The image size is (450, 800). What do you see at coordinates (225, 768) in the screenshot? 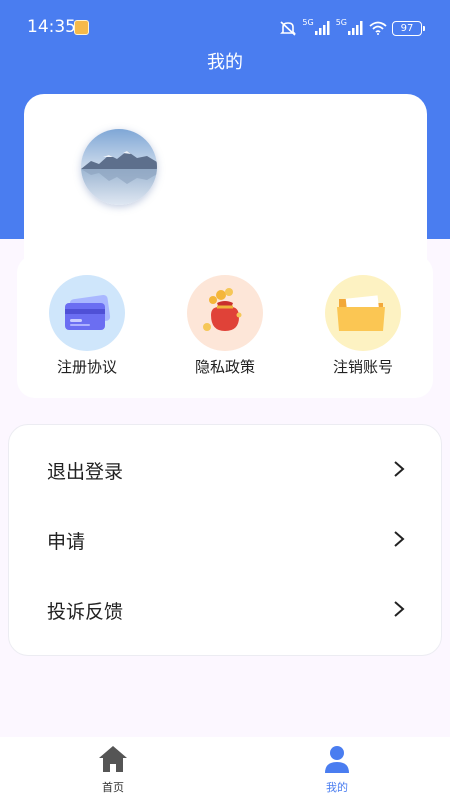
I see `bottom-tab-bar: 首页 我的` at bounding box center [225, 768].